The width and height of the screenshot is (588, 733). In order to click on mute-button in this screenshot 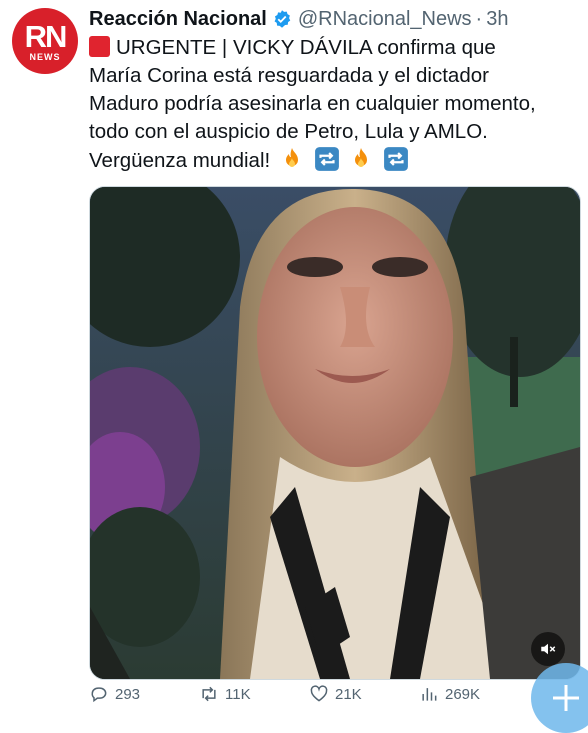, I will do `click(548, 649)`.